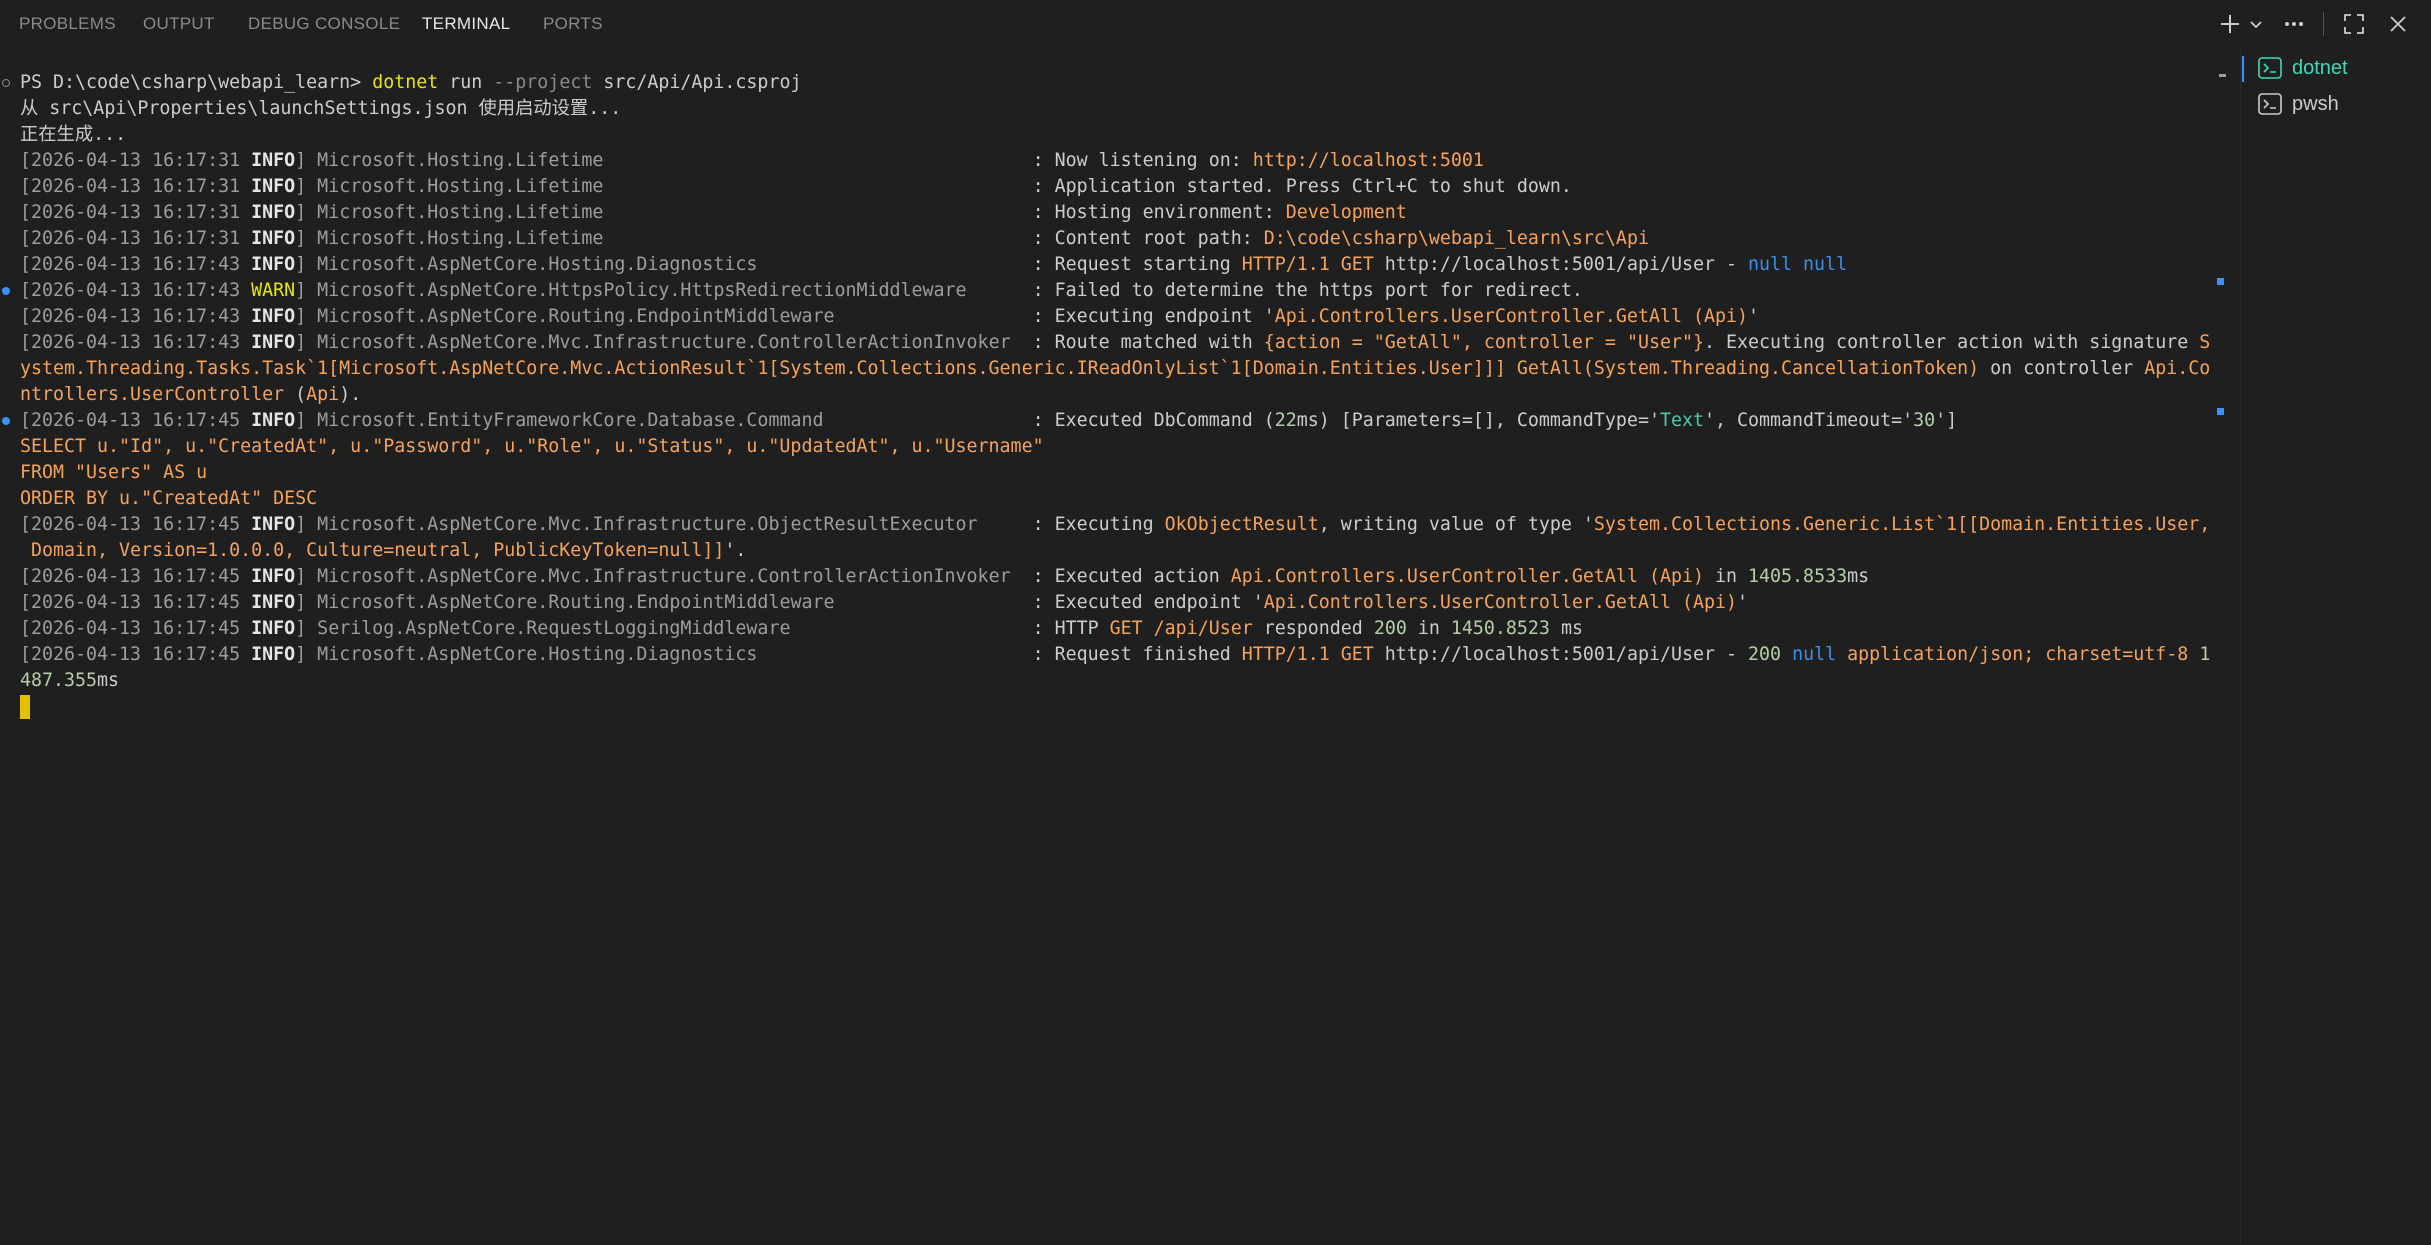 This screenshot has height=1245, width=2431. I want to click on maximize-icon, so click(2354, 24).